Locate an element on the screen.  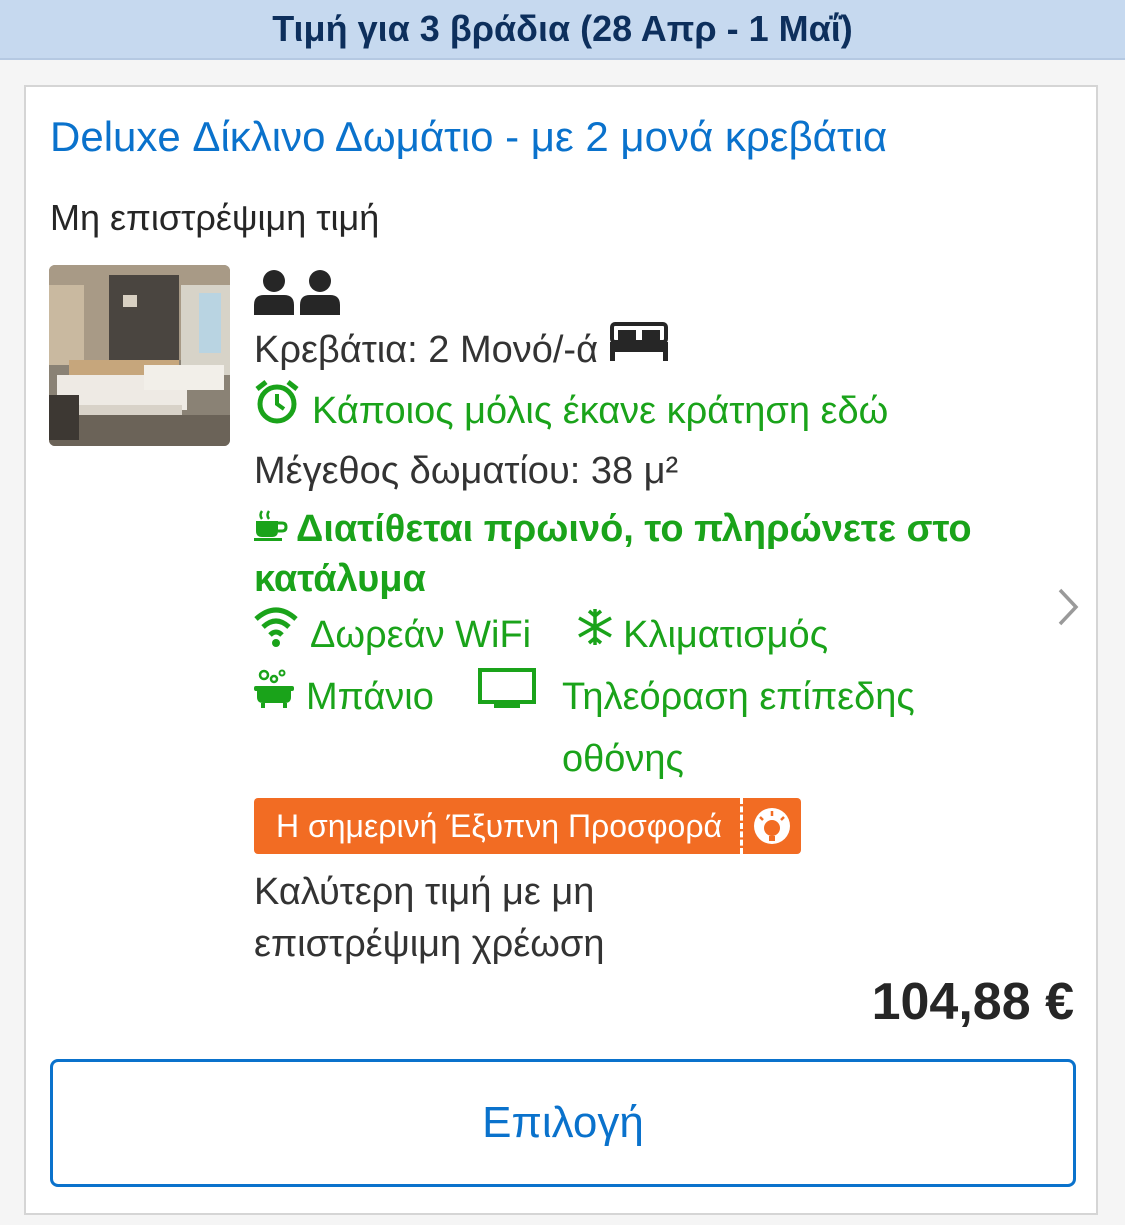
price-summary-header: Τιμή για 3 βράδια (28 Απρ - 1 Μαΐ) is located at coordinates (562, 30).